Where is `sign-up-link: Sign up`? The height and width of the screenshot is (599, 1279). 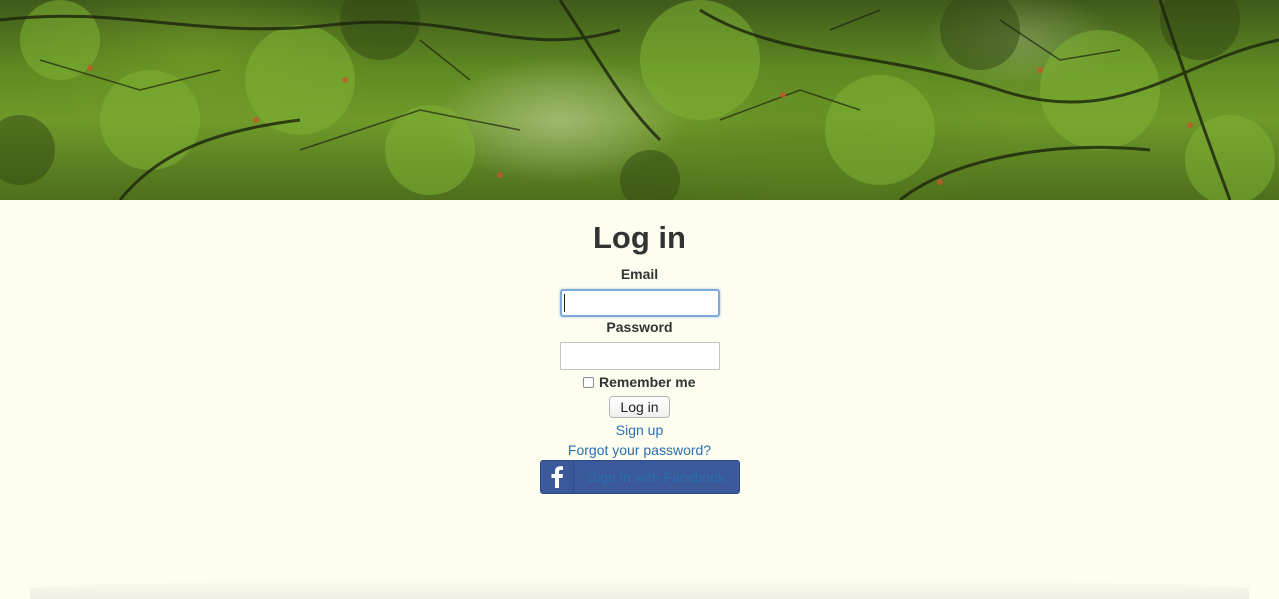
sign-up-link: Sign up is located at coordinates (639, 430).